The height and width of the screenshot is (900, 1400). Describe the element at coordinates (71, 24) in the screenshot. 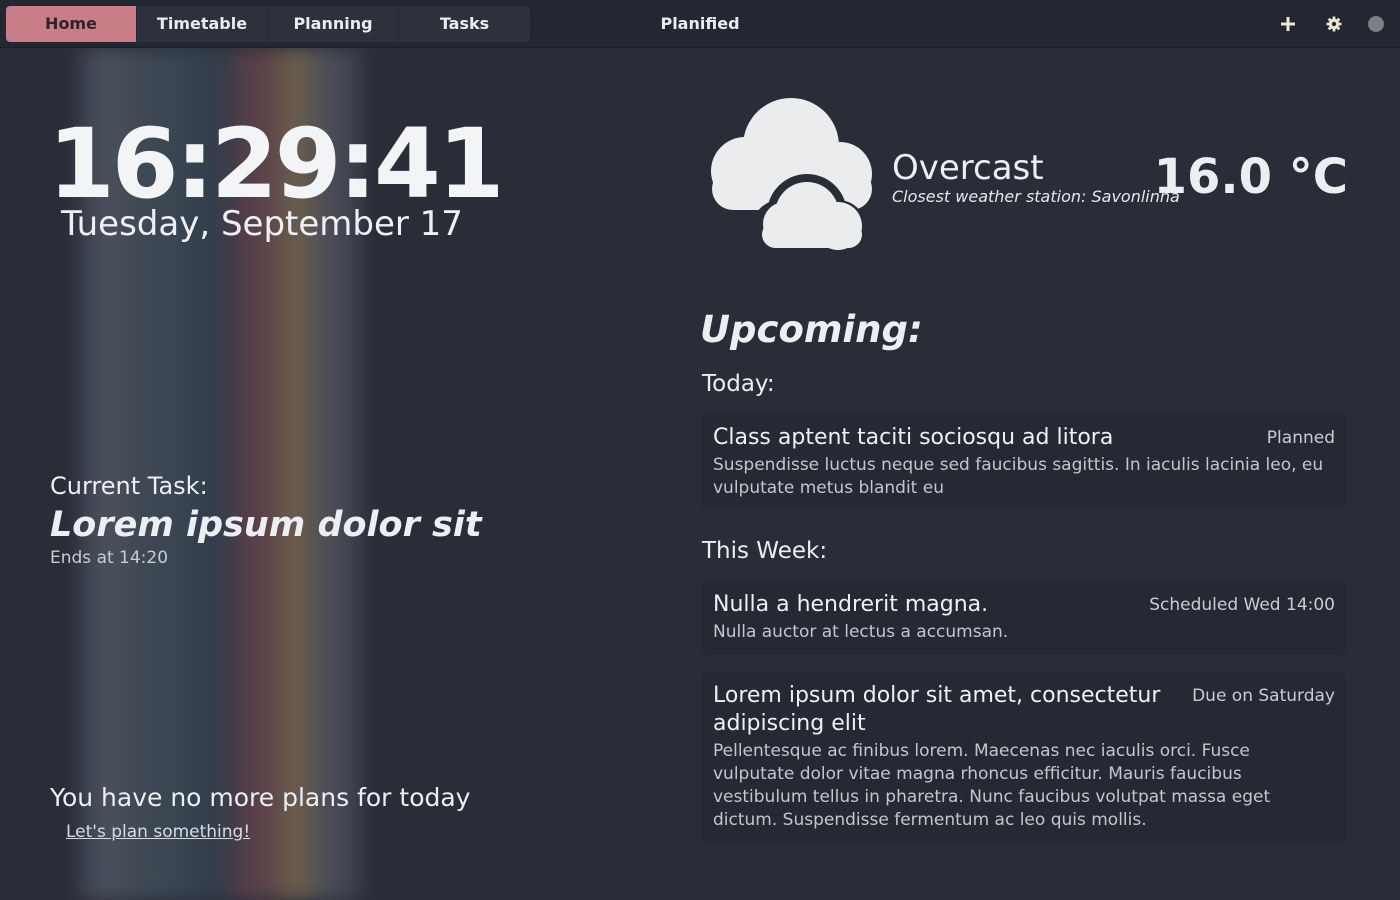

I see `tab-home: Home` at that location.